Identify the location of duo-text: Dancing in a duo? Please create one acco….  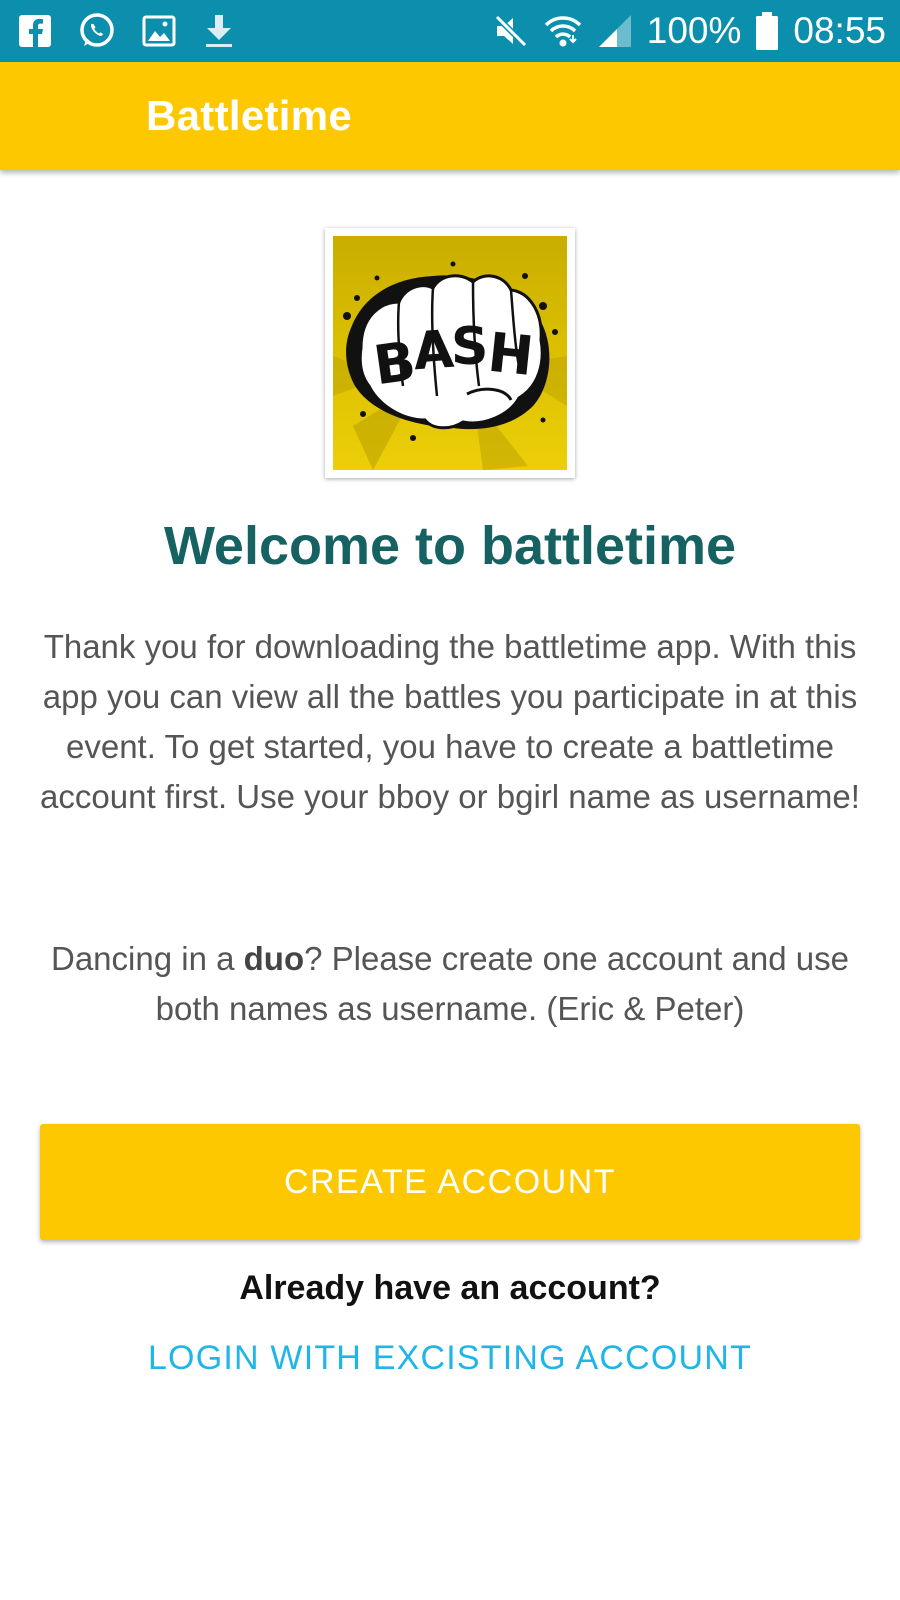
(450, 984).